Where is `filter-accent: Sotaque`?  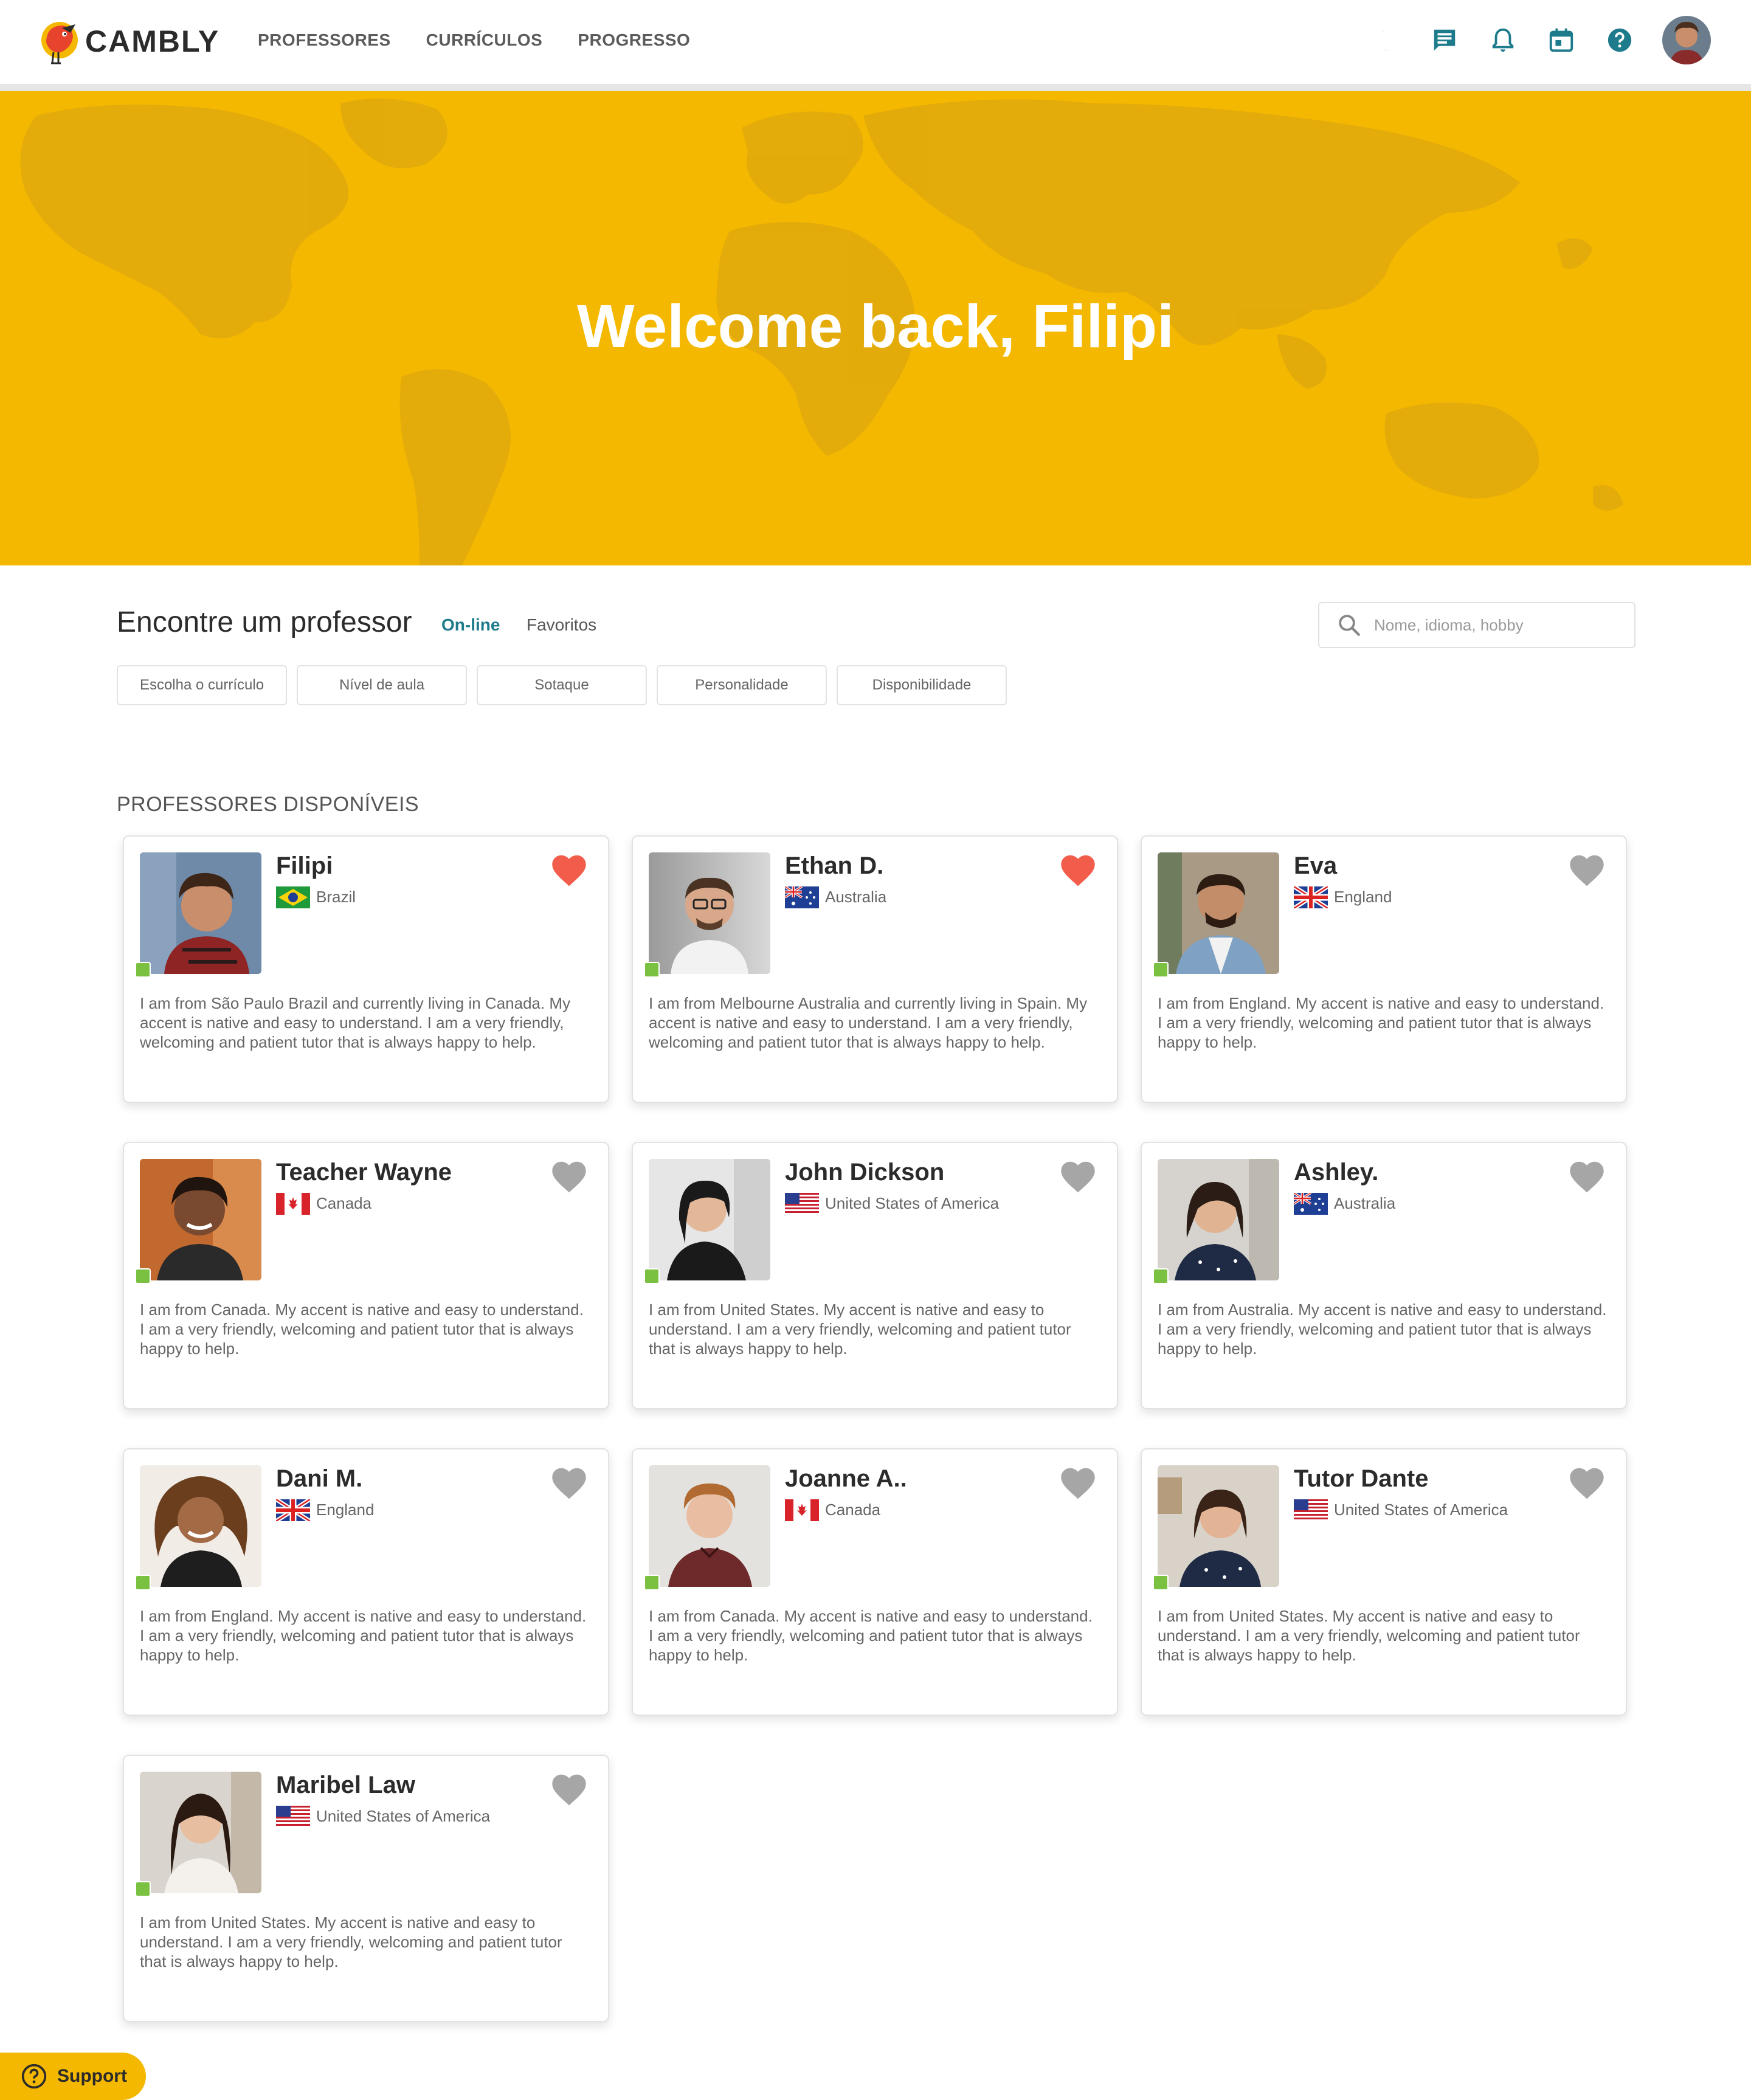 filter-accent: Sotaque is located at coordinates (562, 685).